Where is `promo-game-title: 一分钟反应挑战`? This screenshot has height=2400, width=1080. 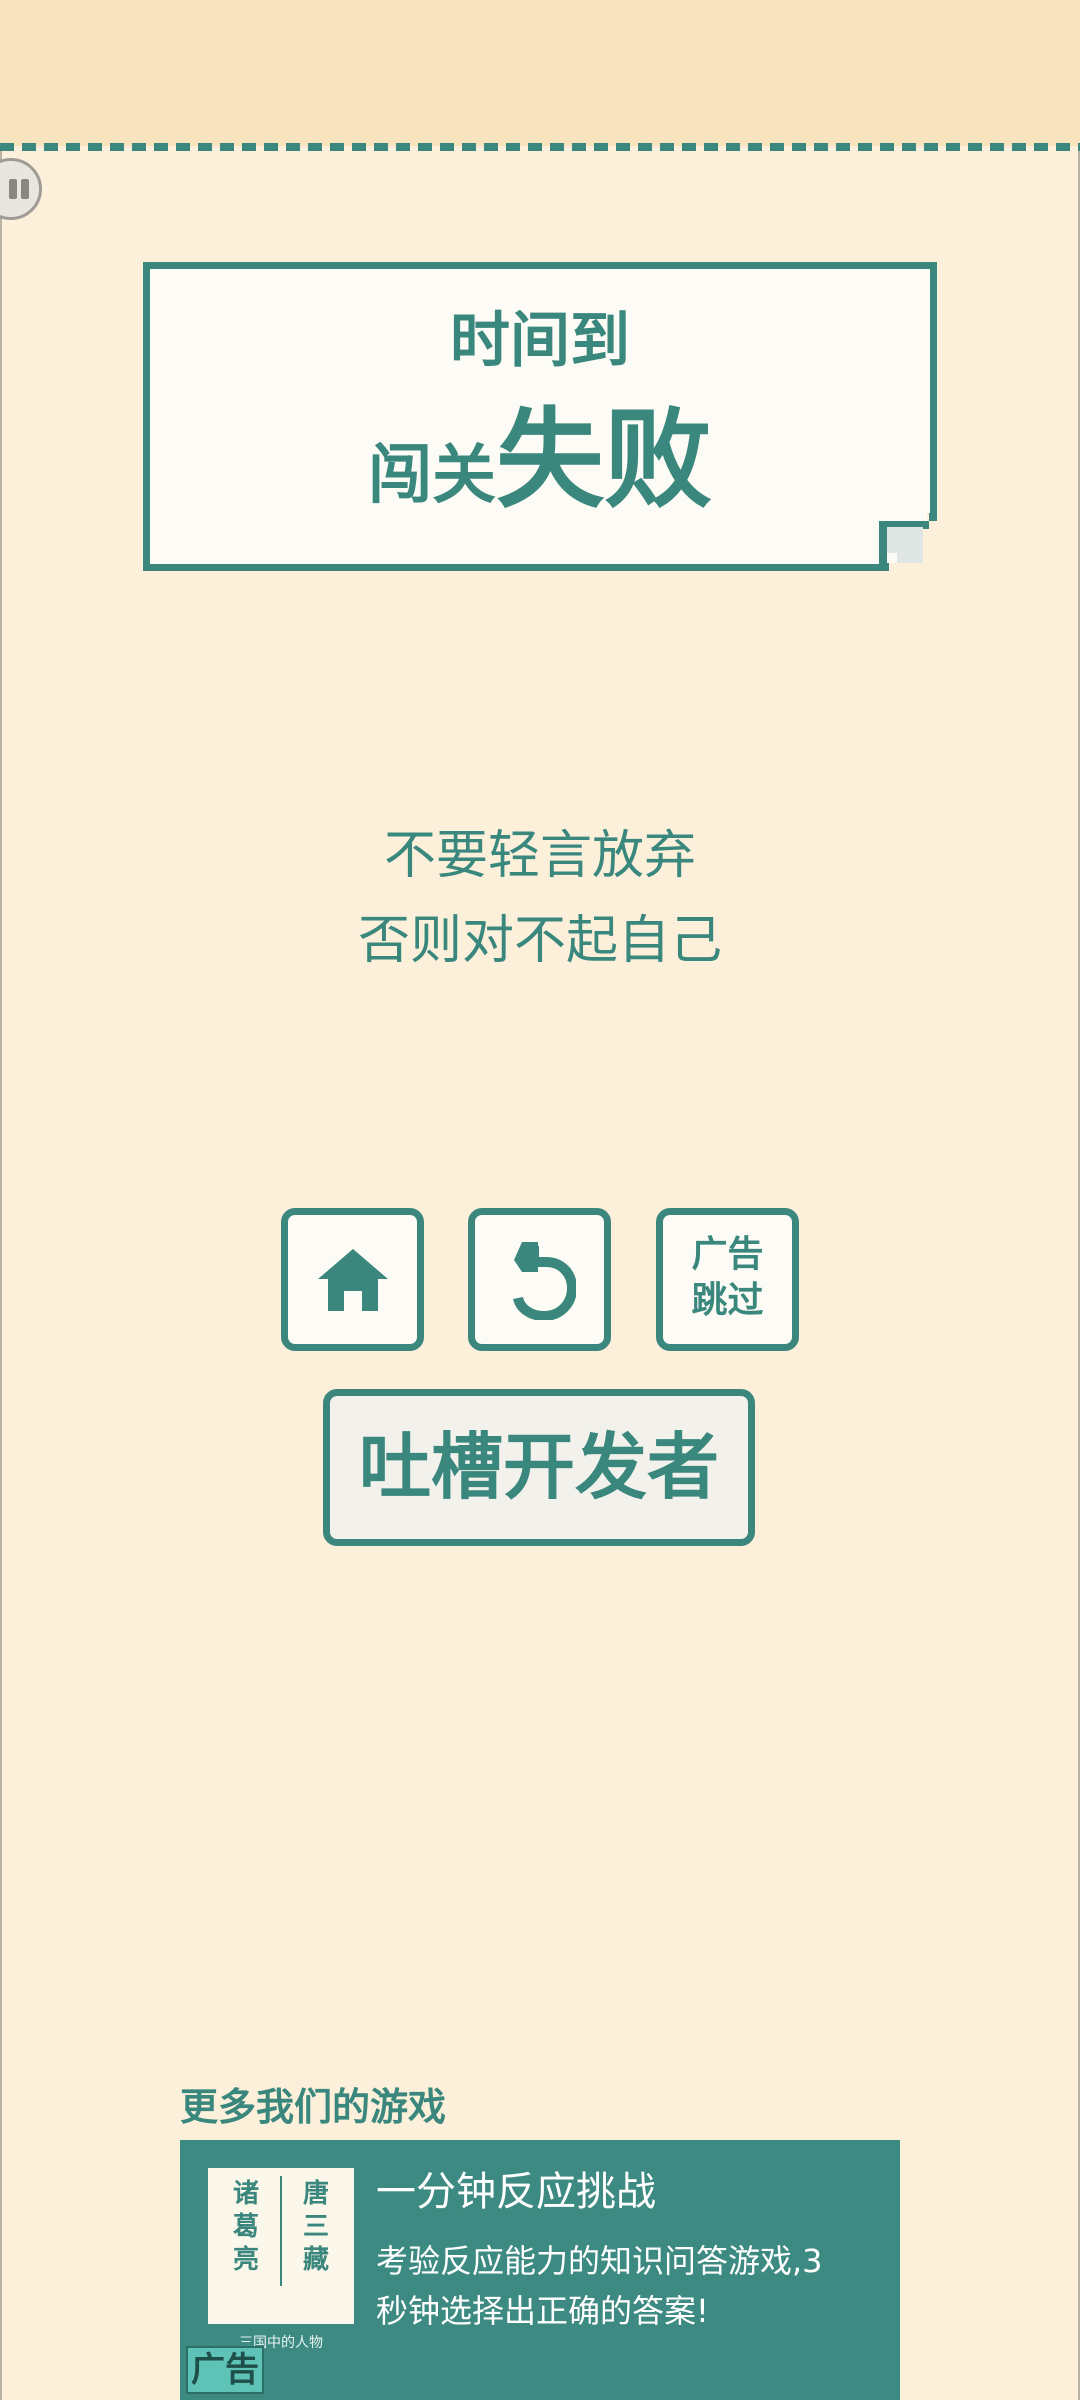 promo-game-title: 一分钟反应挑战 is located at coordinates (516, 2192).